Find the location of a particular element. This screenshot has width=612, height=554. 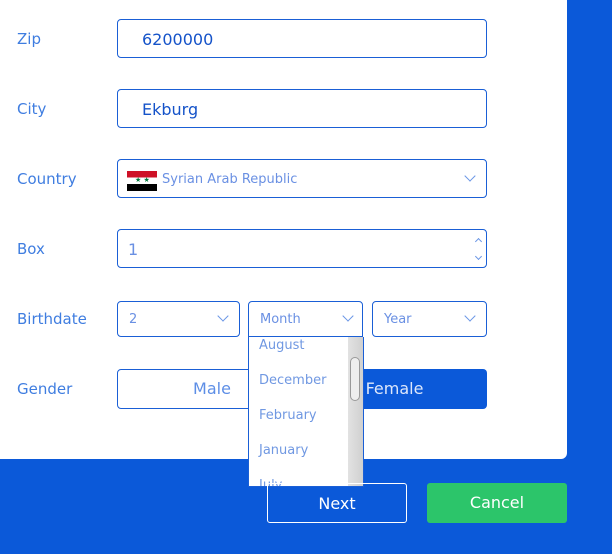

month-option: January is located at coordinates (283, 450).